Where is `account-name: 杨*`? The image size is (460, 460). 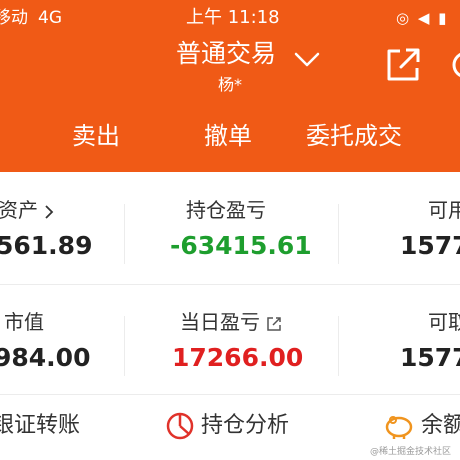 account-name: 杨* is located at coordinates (230, 84).